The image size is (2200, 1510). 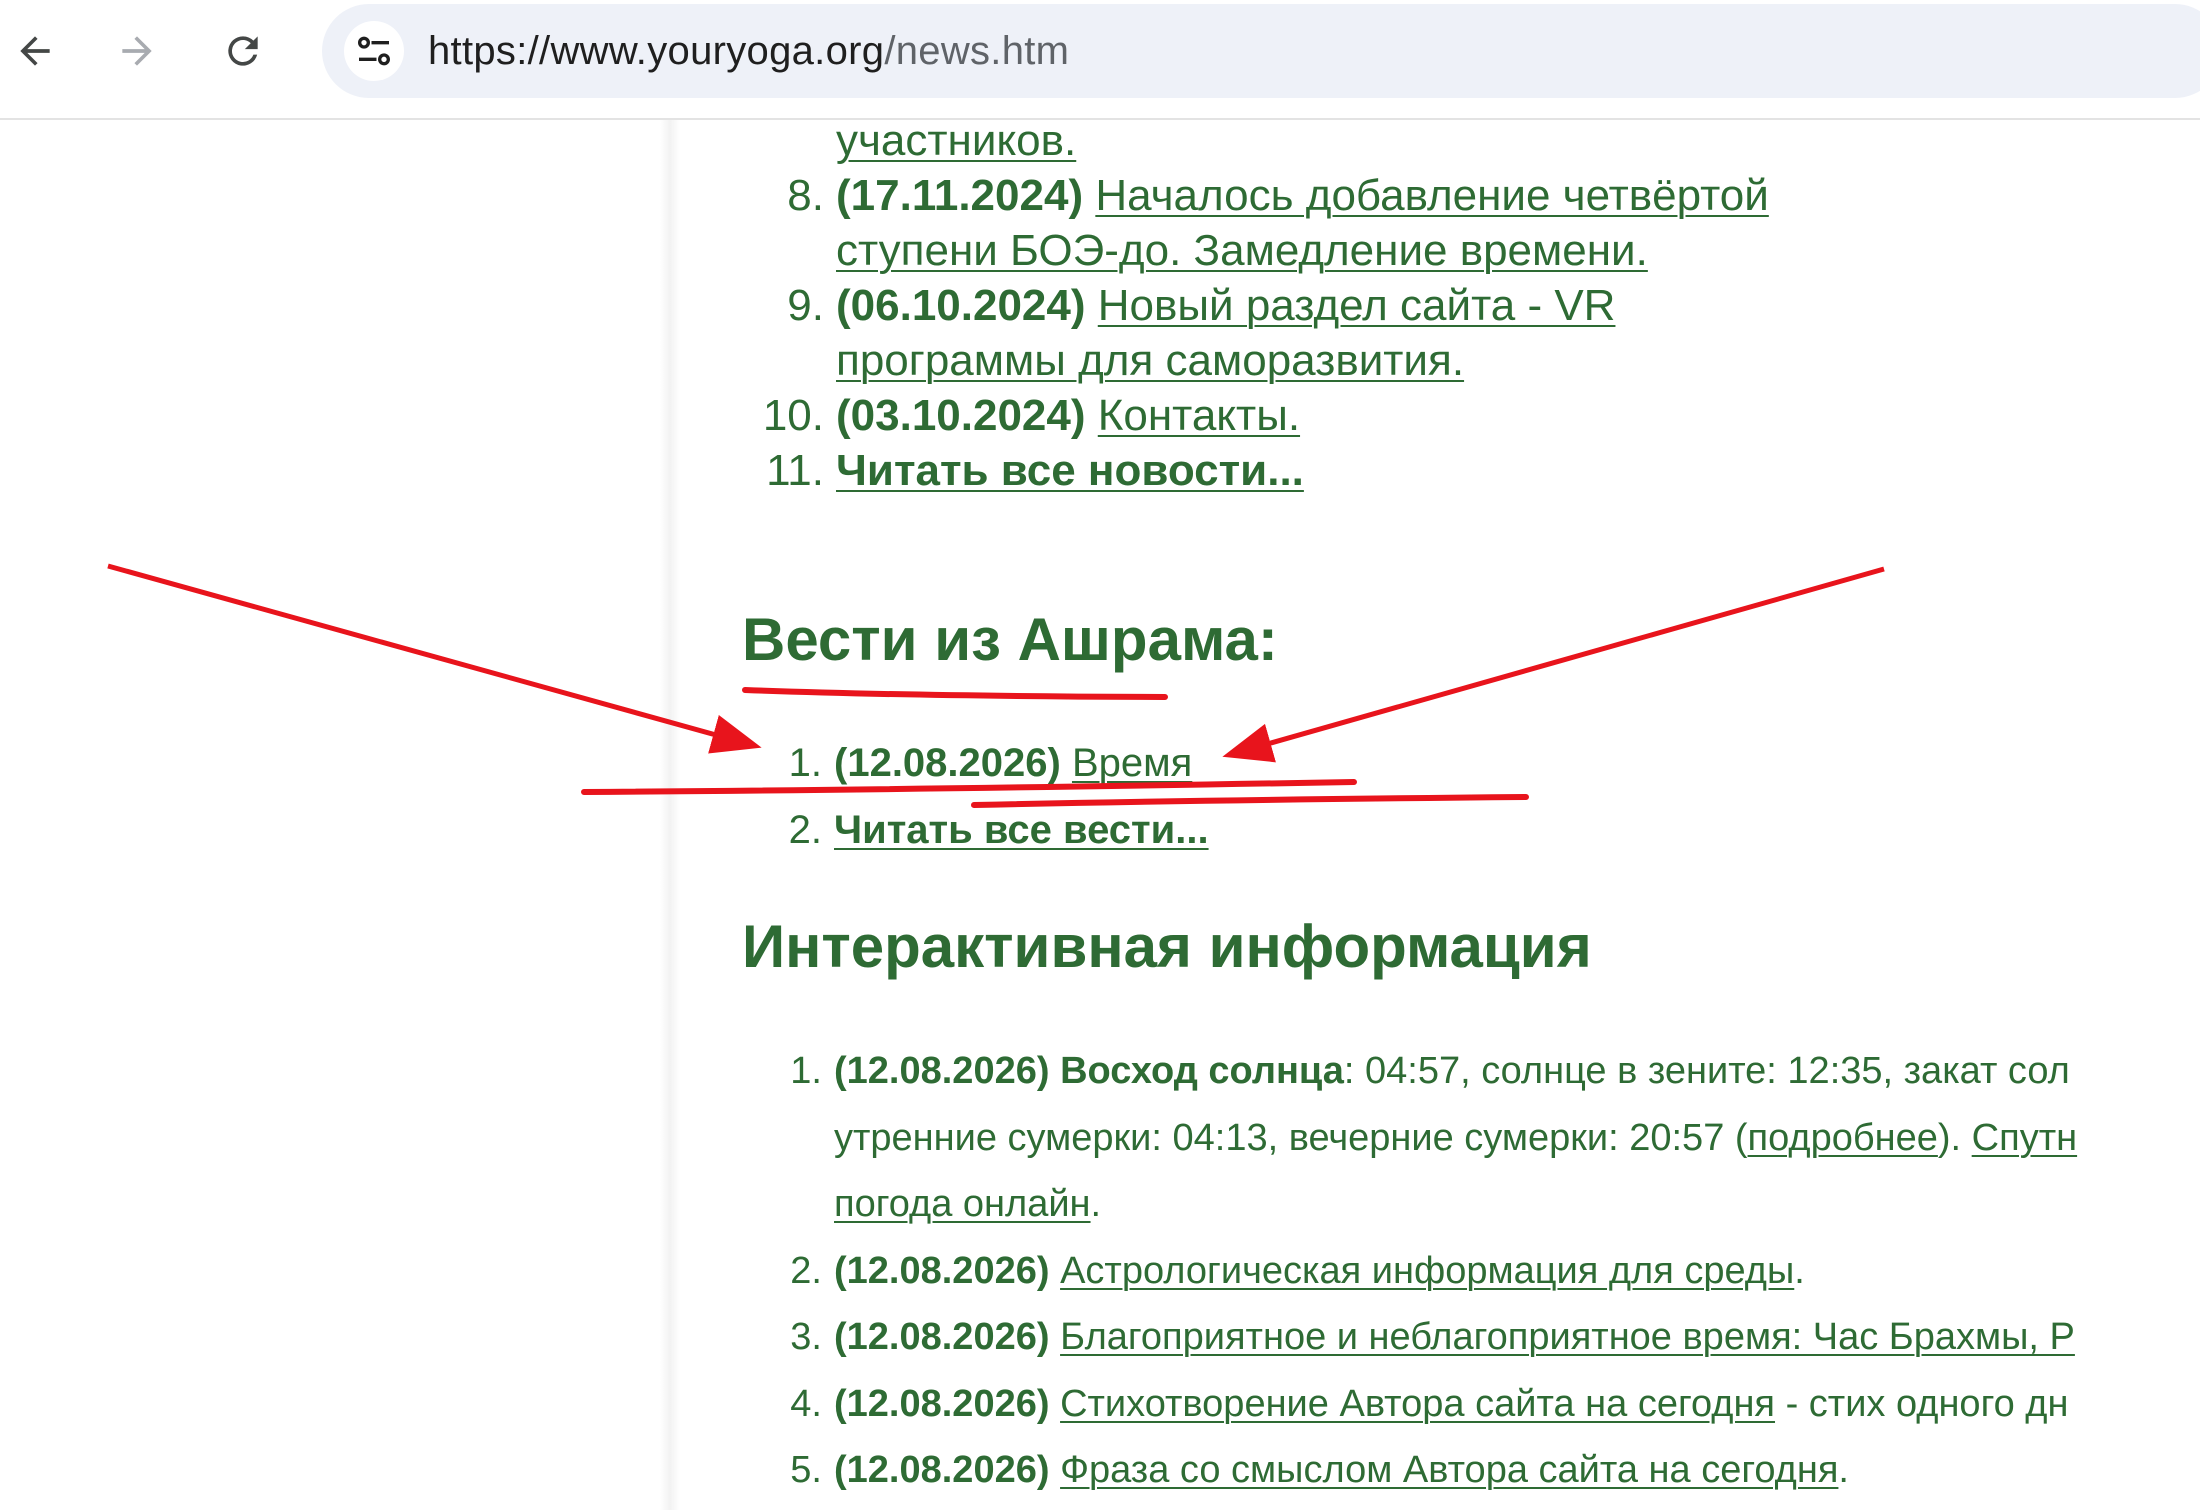 What do you see at coordinates (1132, 763) in the screenshot?
I see `time-link: Время` at bounding box center [1132, 763].